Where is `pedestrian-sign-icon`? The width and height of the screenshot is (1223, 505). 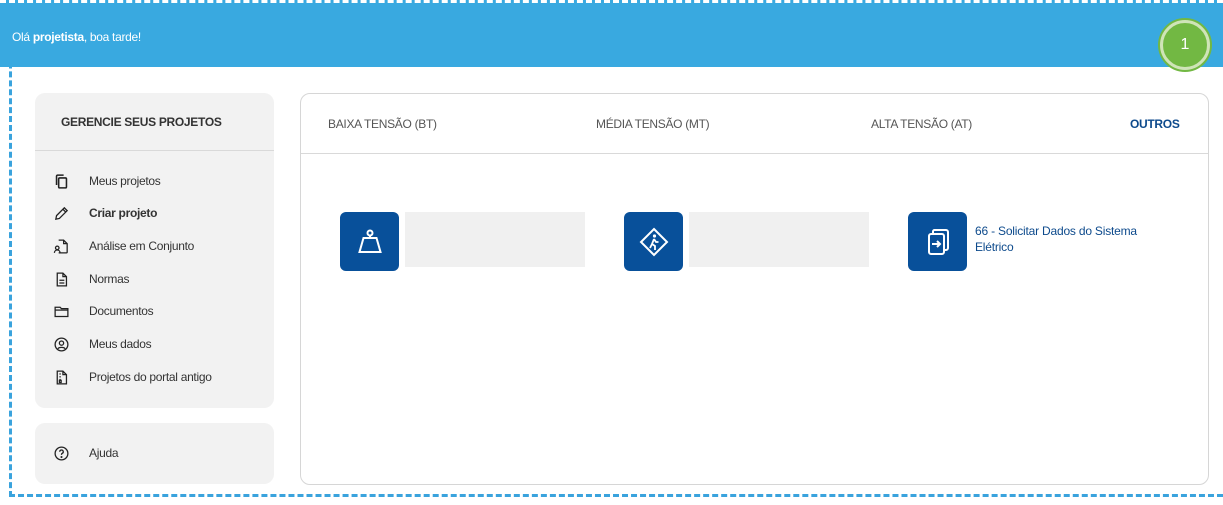 pedestrian-sign-icon is located at coordinates (653, 241).